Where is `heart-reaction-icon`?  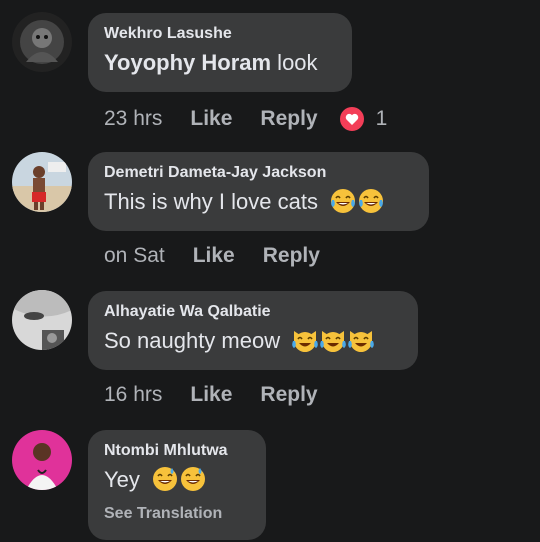
heart-reaction-icon is located at coordinates (351, 119).